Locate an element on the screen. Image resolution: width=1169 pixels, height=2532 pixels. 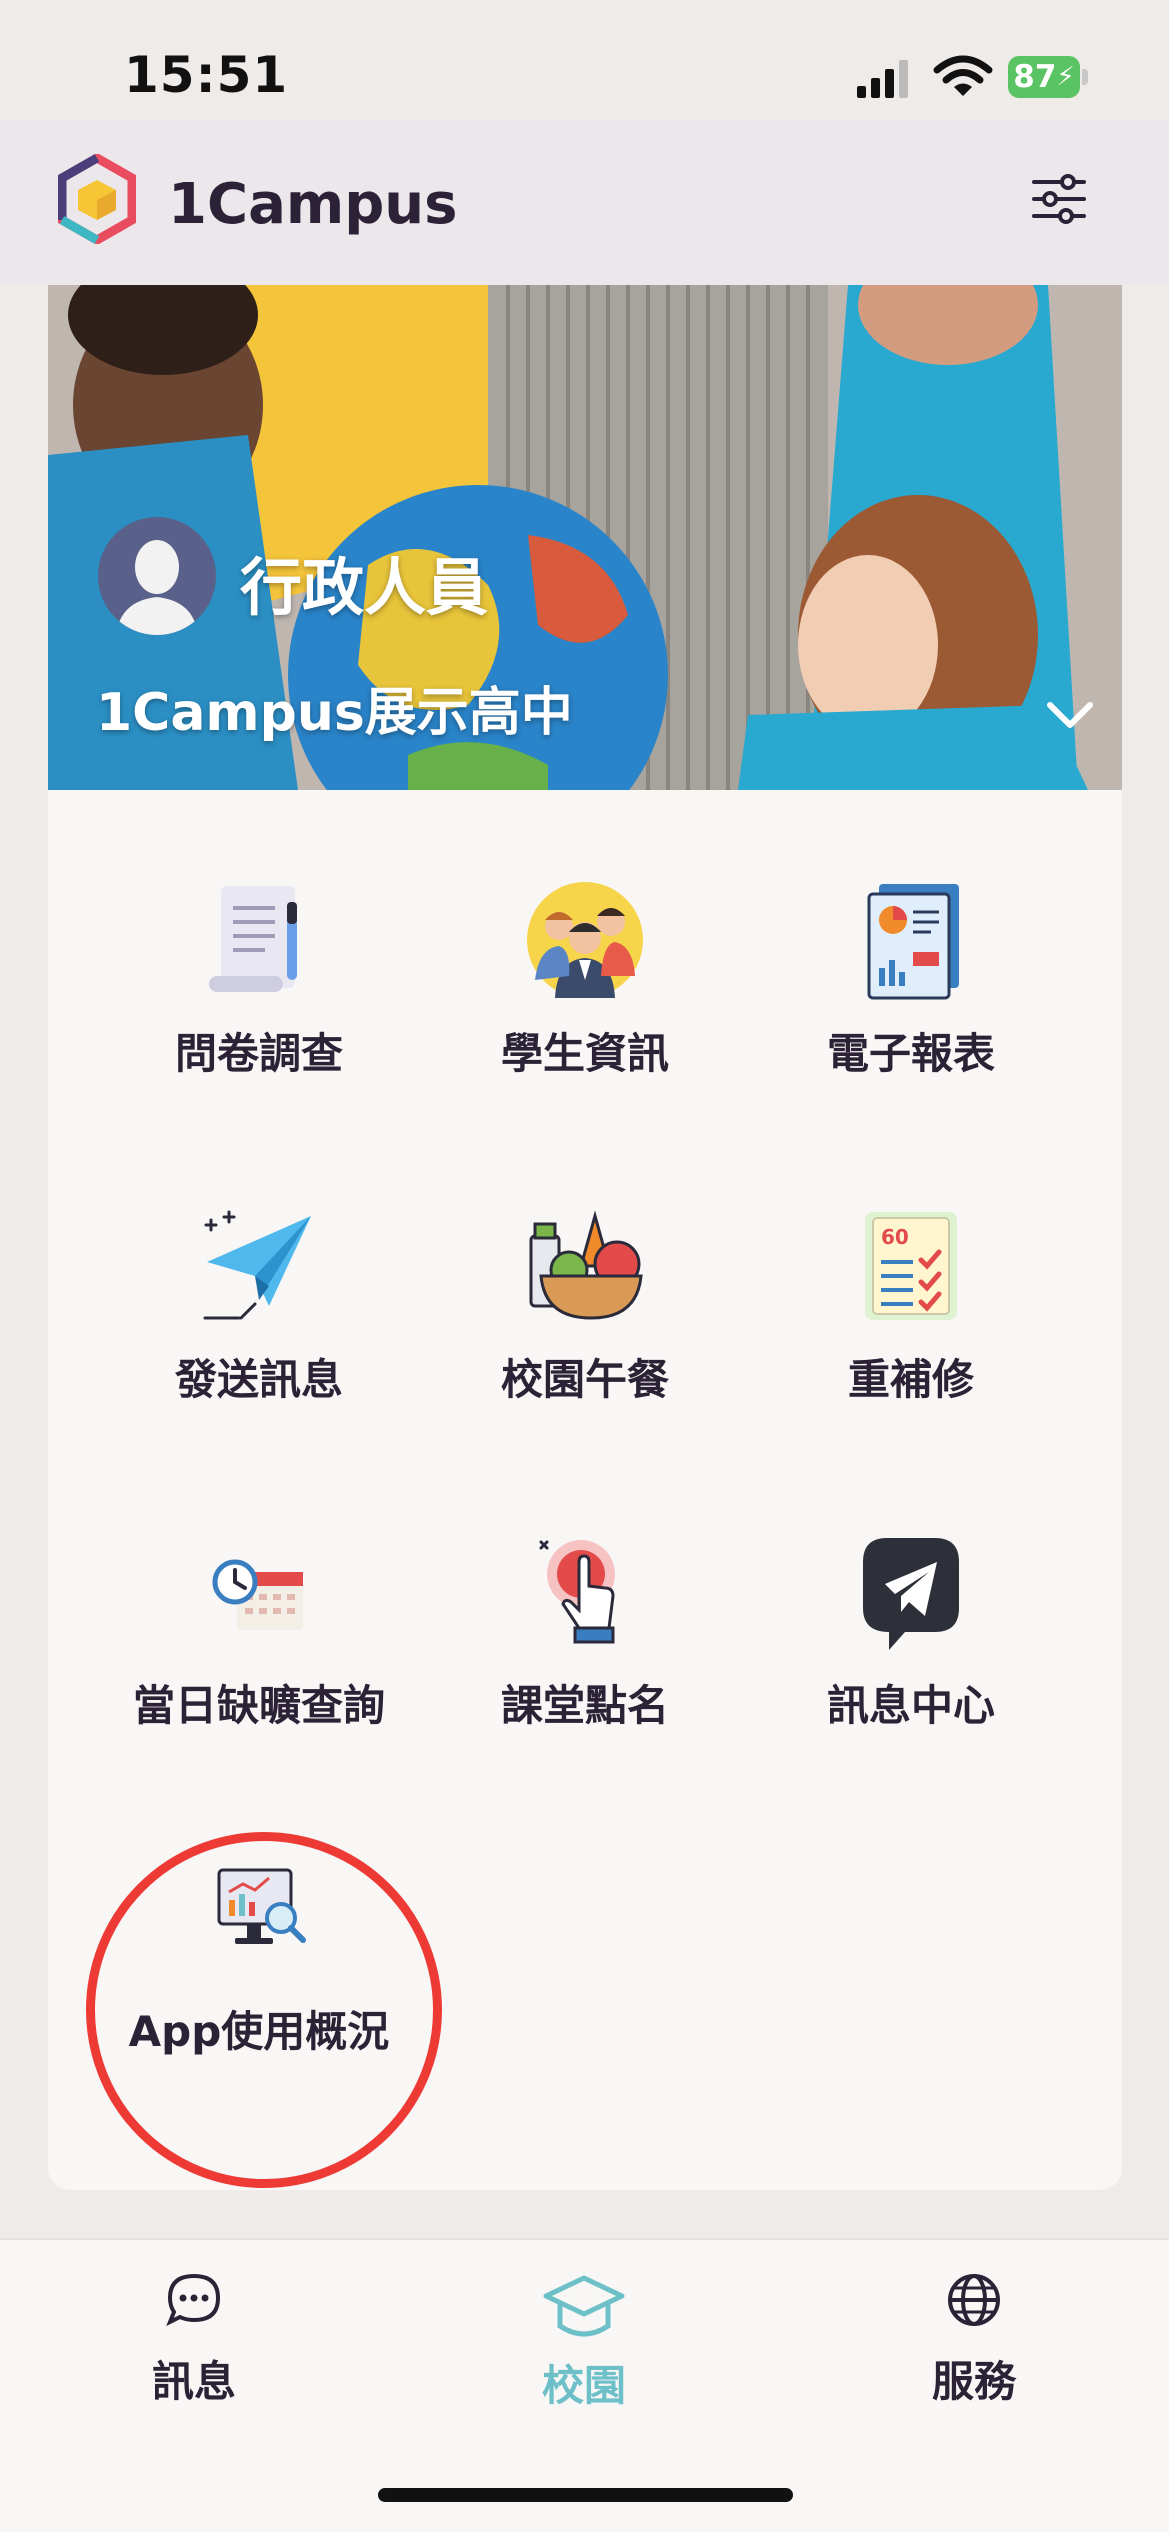
user-silhouette-icon is located at coordinates (157, 587).